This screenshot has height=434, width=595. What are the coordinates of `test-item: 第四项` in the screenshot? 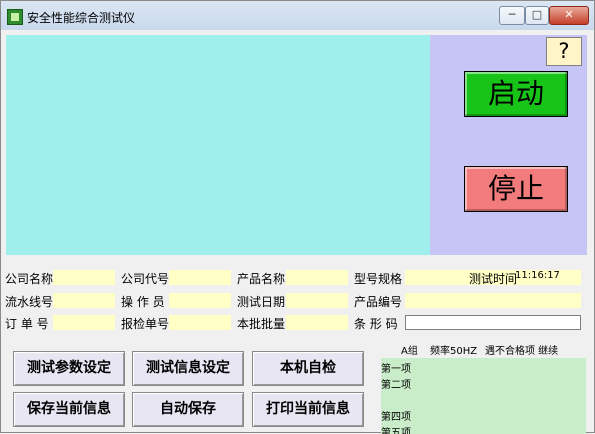 It's located at (396, 417).